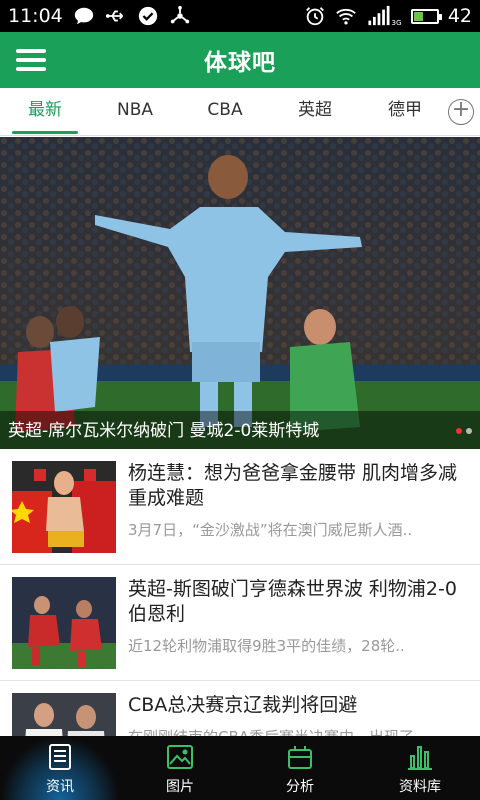 The height and width of the screenshot is (800, 480). I want to click on tab-latest: 最新, so click(45, 112).